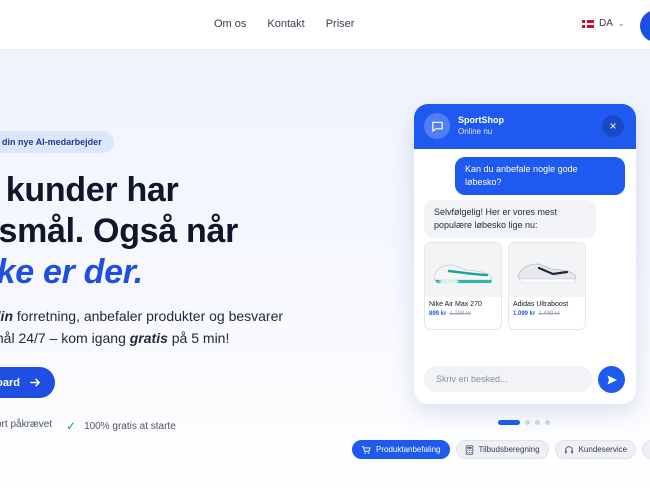 The width and height of the screenshot is (650, 500). I want to click on nav-link-contact: Kontakt, so click(285, 24).